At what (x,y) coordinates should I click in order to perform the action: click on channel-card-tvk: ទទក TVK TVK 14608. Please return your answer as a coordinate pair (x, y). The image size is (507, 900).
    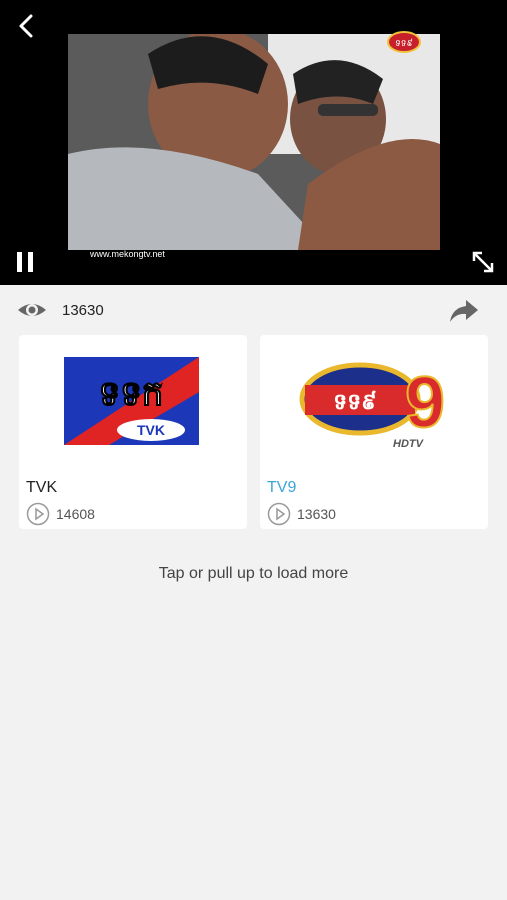
    Looking at the image, I should click on (133, 432).